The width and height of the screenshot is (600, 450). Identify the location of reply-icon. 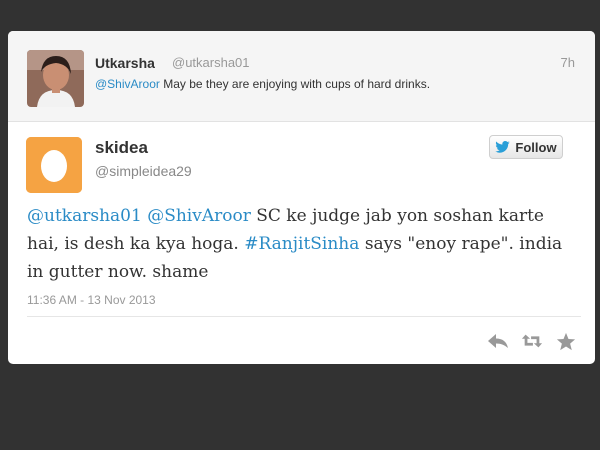
(498, 341).